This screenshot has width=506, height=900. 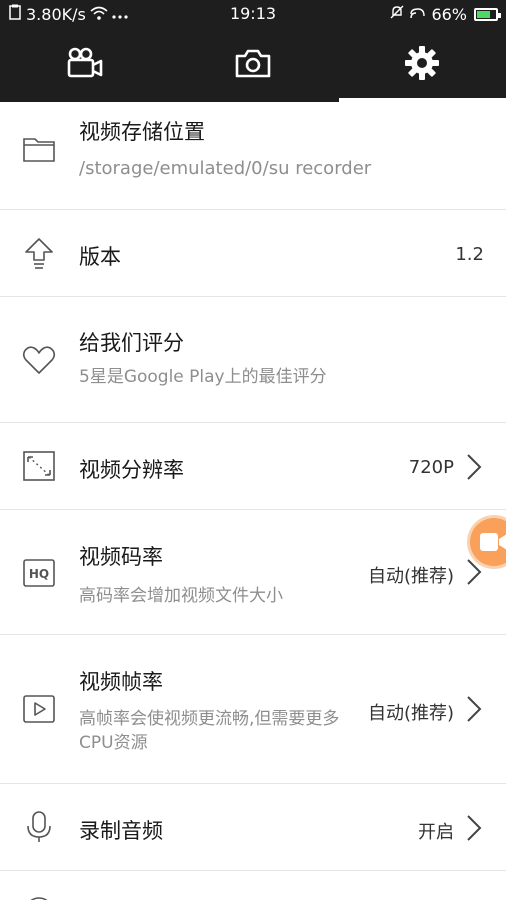 What do you see at coordinates (253, 827) in the screenshot?
I see `setting-record-audio: 录制音频 开启` at bounding box center [253, 827].